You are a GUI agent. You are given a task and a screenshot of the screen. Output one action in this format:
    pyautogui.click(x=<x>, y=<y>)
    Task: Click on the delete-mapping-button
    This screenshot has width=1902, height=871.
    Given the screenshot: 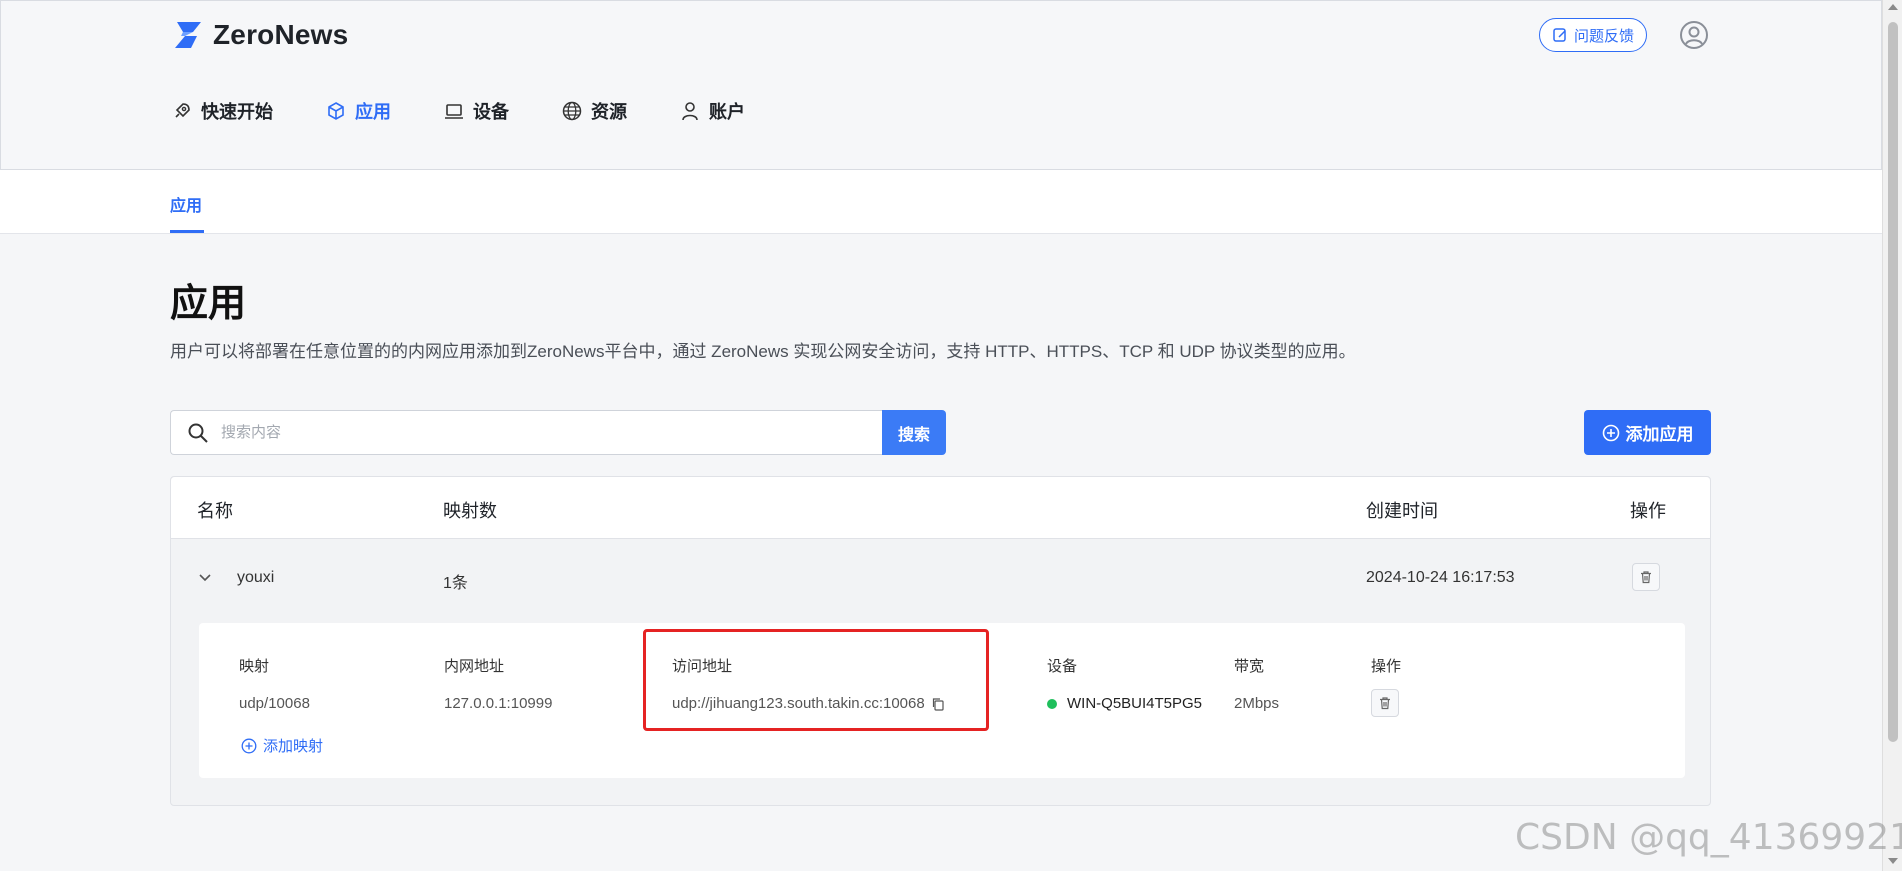 What is the action you would take?
    pyautogui.click(x=1385, y=703)
    